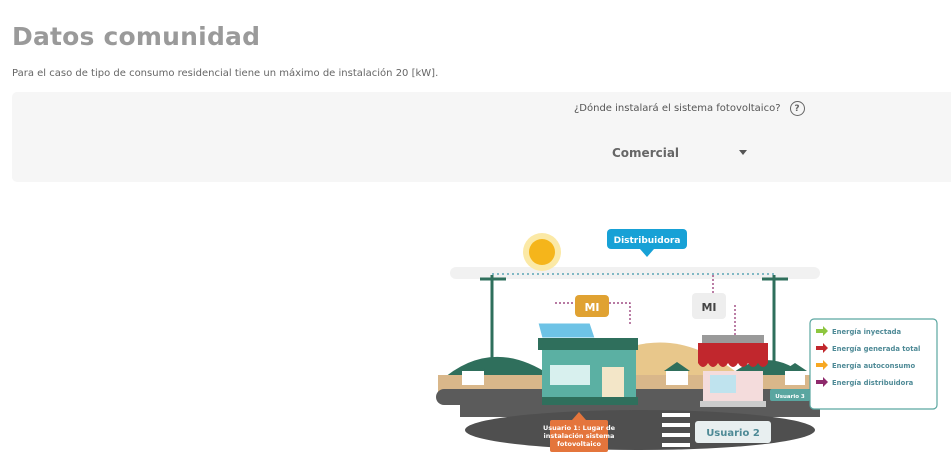 The height and width of the screenshot is (462, 951). What do you see at coordinates (647, 241) in the screenshot?
I see `distributor-label: Distribuidora` at bounding box center [647, 241].